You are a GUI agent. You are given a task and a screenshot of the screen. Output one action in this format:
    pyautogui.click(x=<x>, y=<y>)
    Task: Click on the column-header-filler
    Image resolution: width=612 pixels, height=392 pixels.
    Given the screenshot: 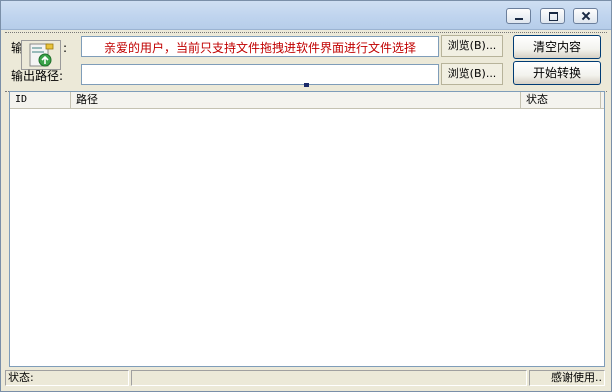 What is the action you would take?
    pyautogui.click(x=603, y=100)
    